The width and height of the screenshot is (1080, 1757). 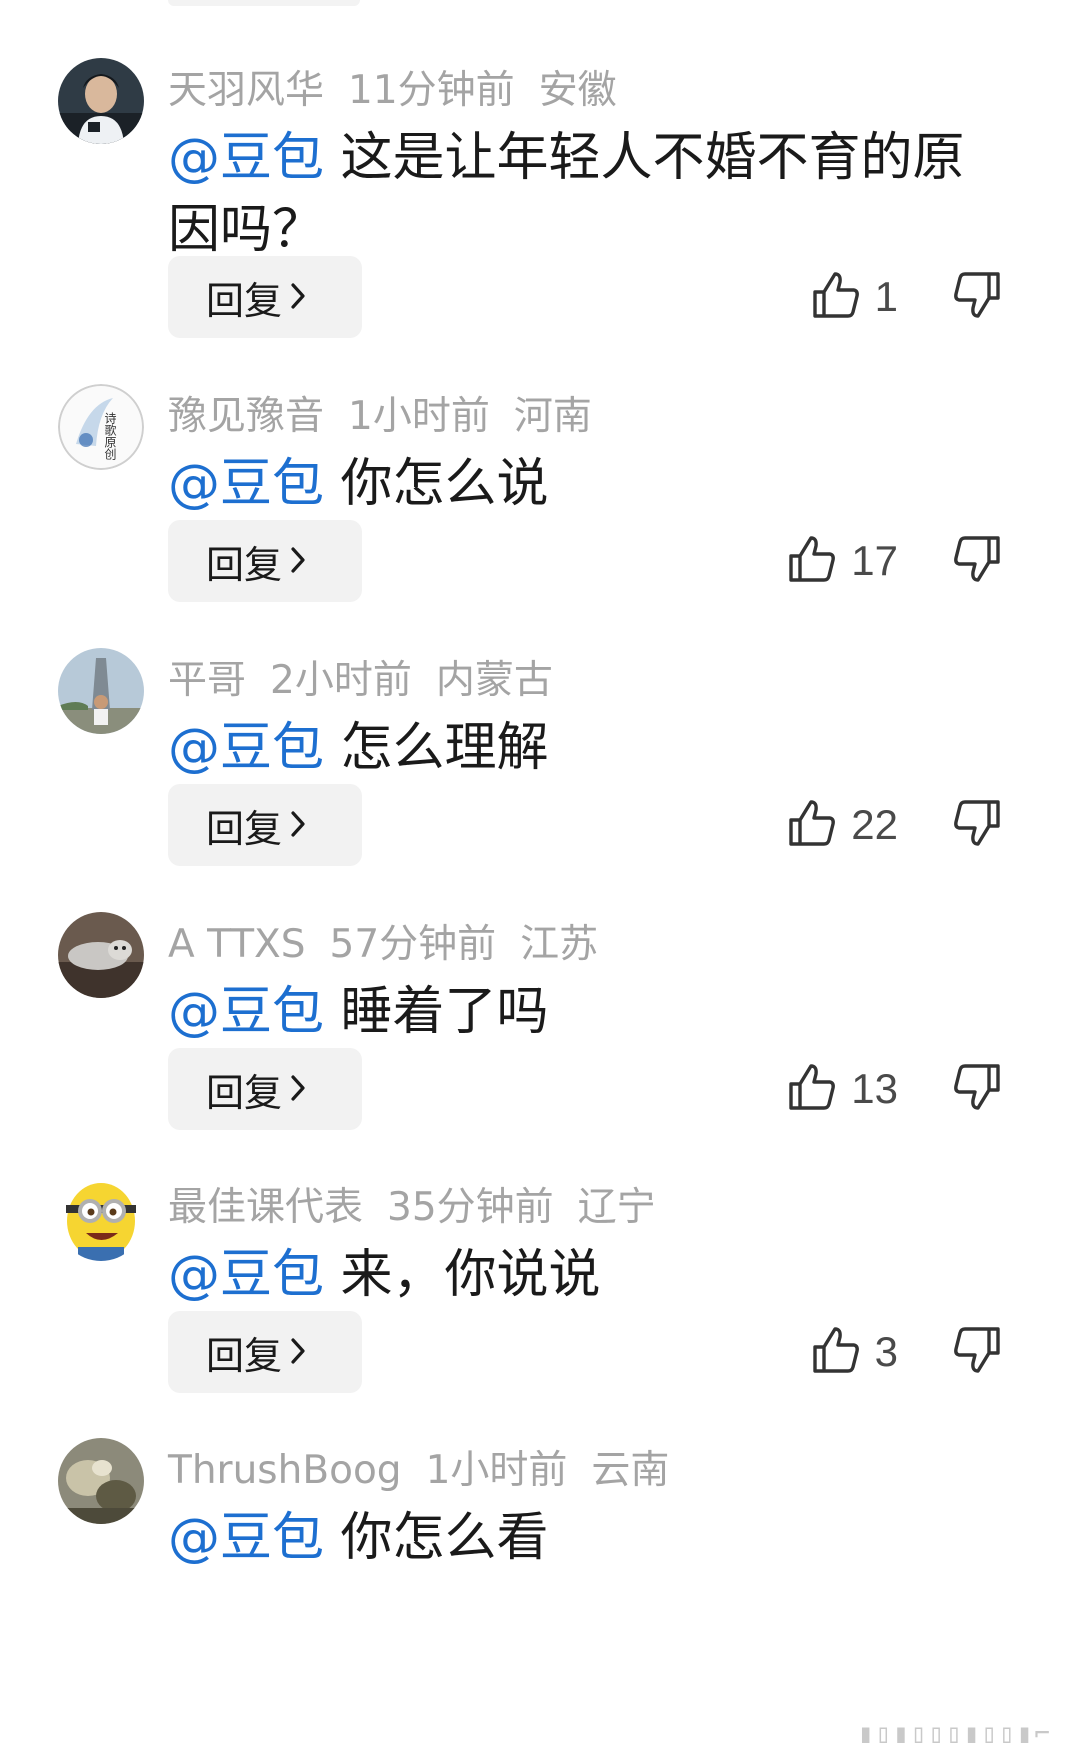 I want to click on comment-body: 睡着了吗, so click(x=444, y=1012).